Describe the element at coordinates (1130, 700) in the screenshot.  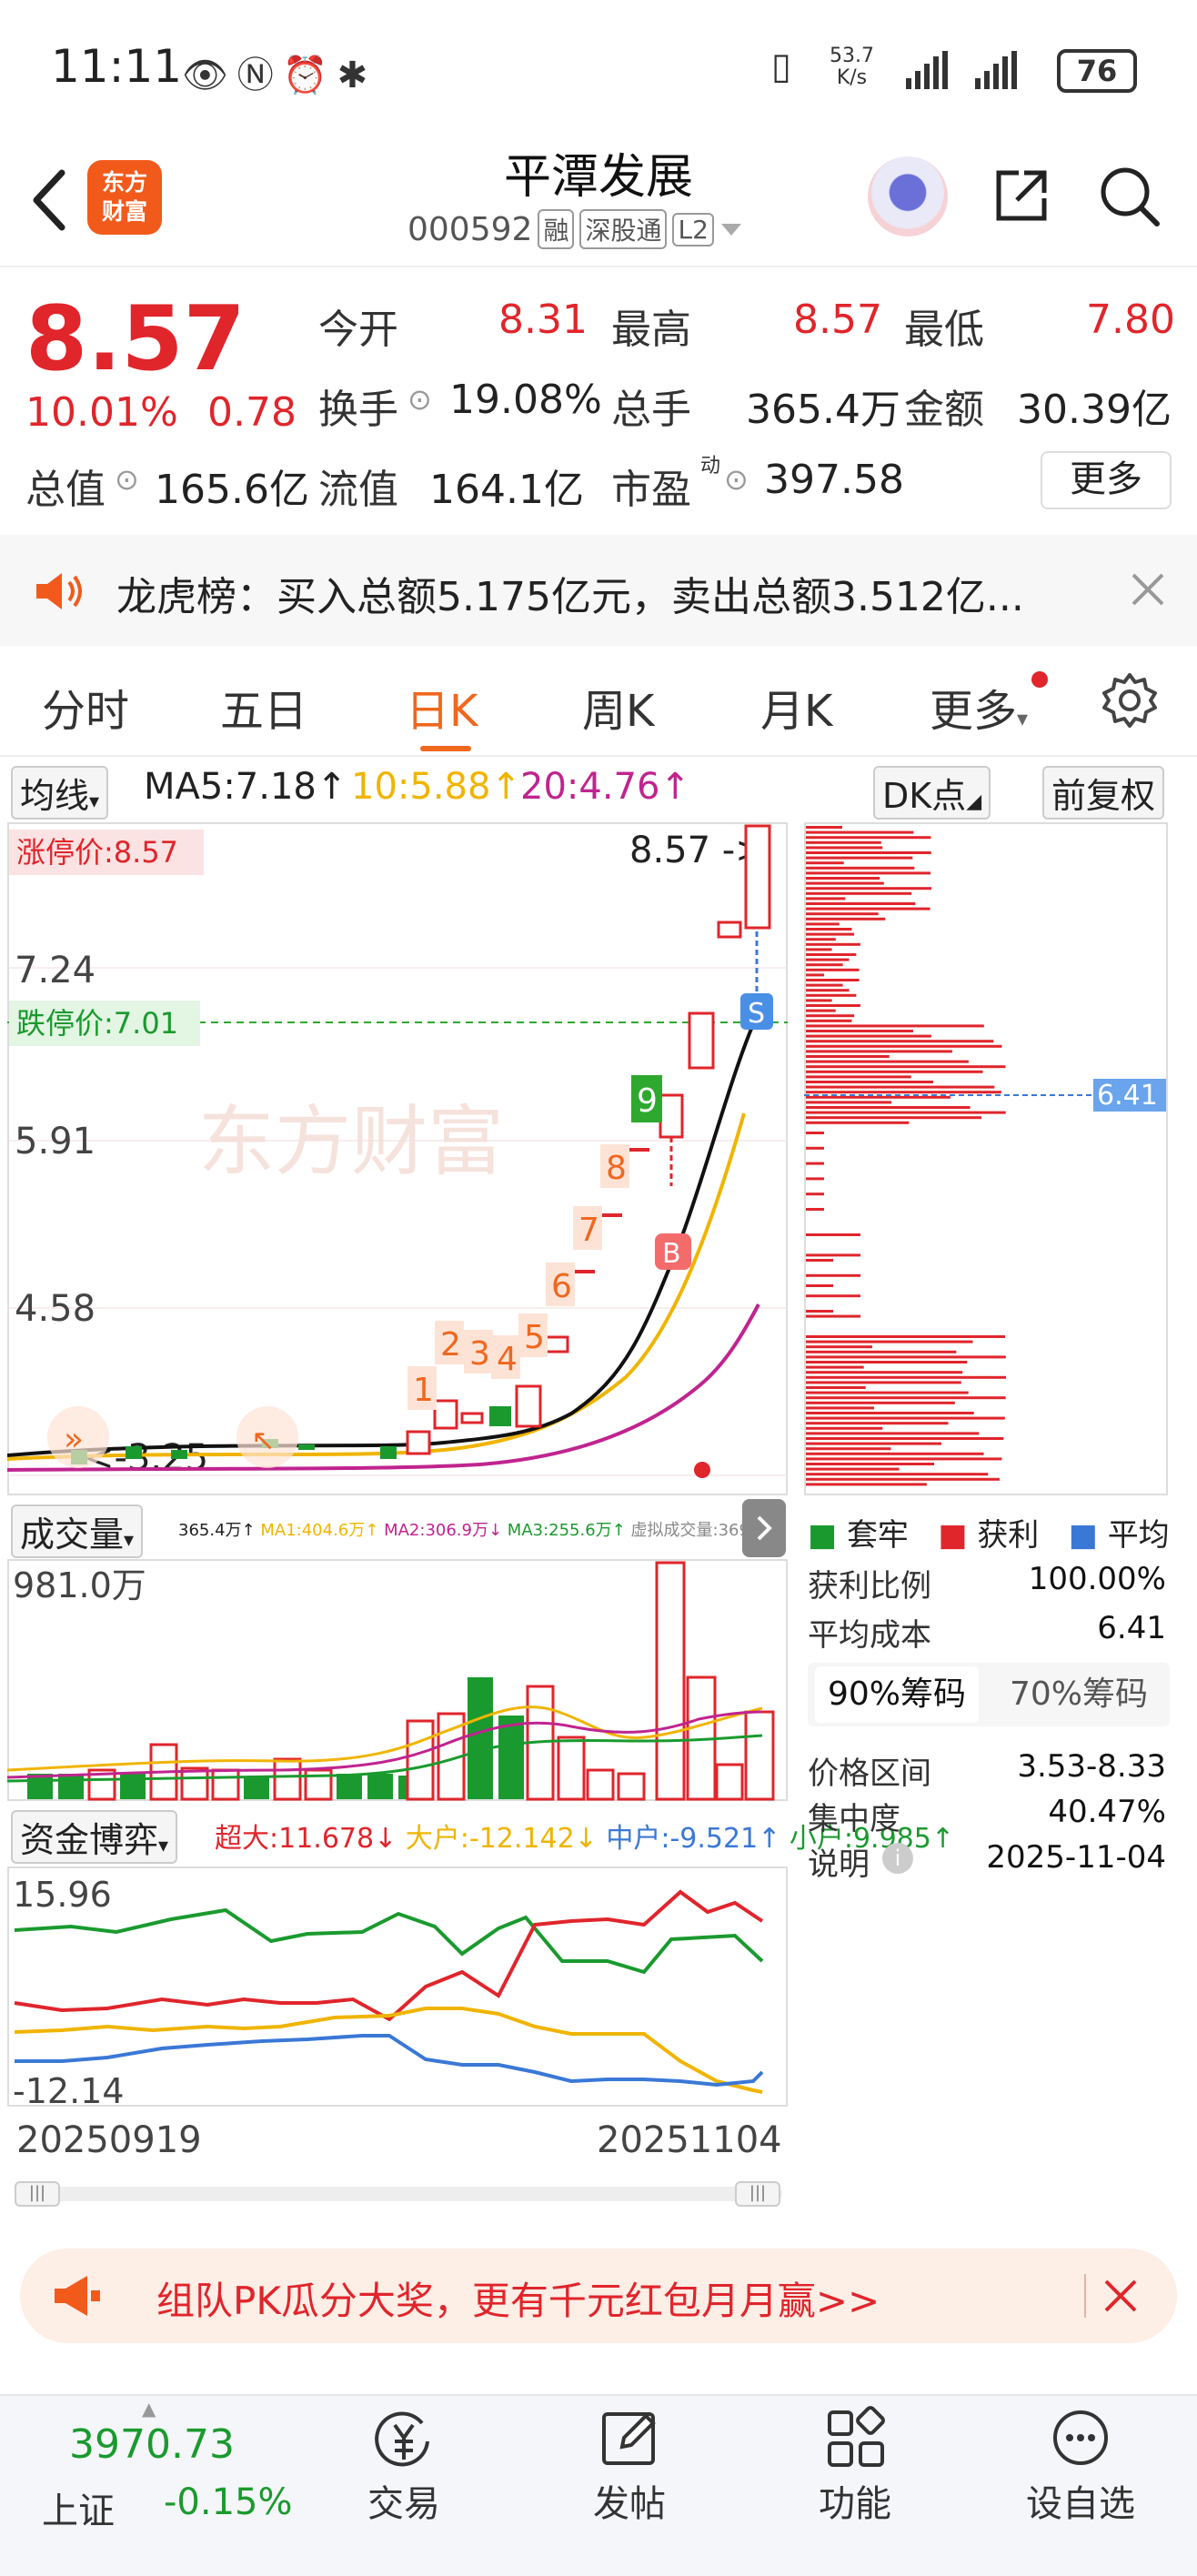
I see `gear-icon` at that location.